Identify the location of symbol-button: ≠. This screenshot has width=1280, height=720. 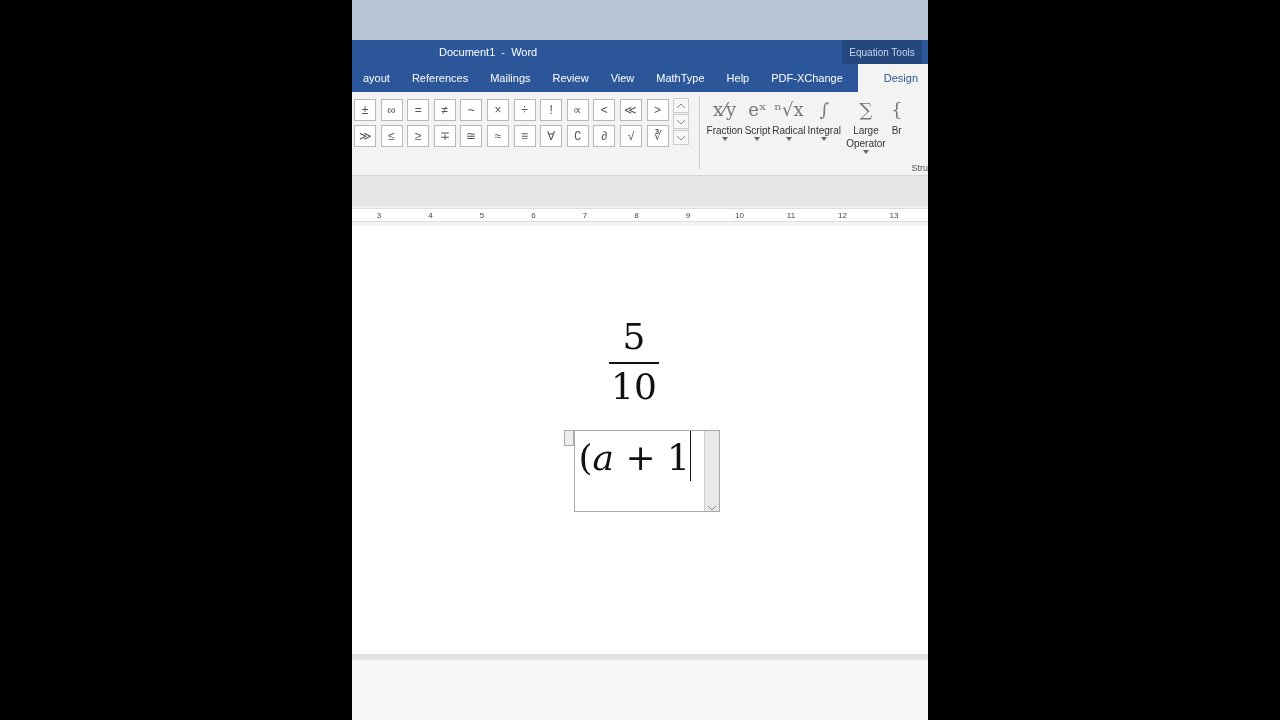
(444, 110).